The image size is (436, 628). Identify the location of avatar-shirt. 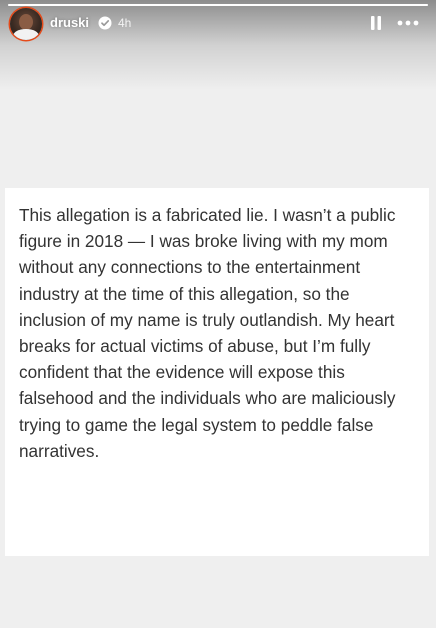
(26, 34).